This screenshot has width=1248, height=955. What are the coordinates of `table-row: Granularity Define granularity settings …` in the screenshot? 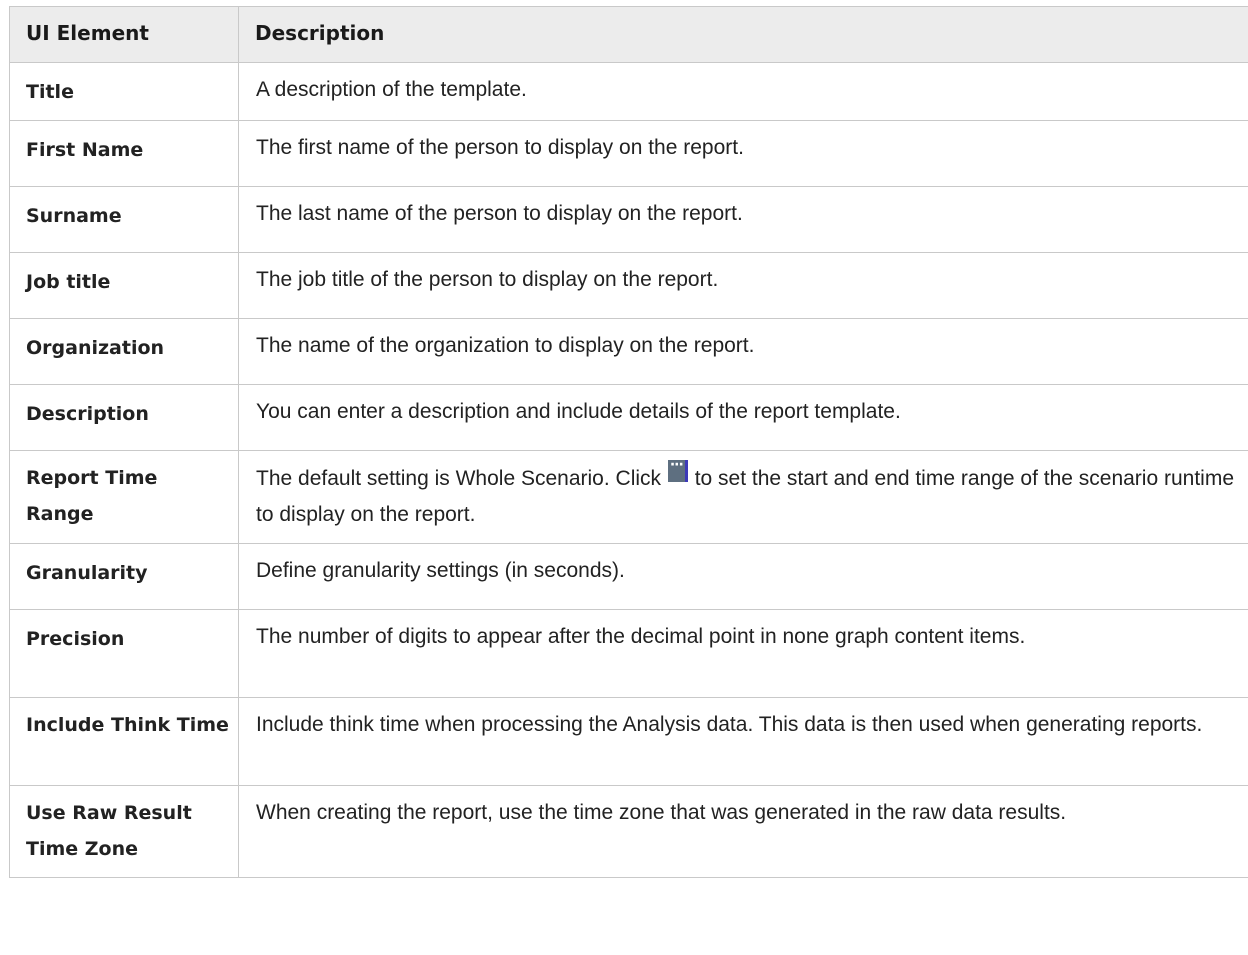 It's located at (628, 576).